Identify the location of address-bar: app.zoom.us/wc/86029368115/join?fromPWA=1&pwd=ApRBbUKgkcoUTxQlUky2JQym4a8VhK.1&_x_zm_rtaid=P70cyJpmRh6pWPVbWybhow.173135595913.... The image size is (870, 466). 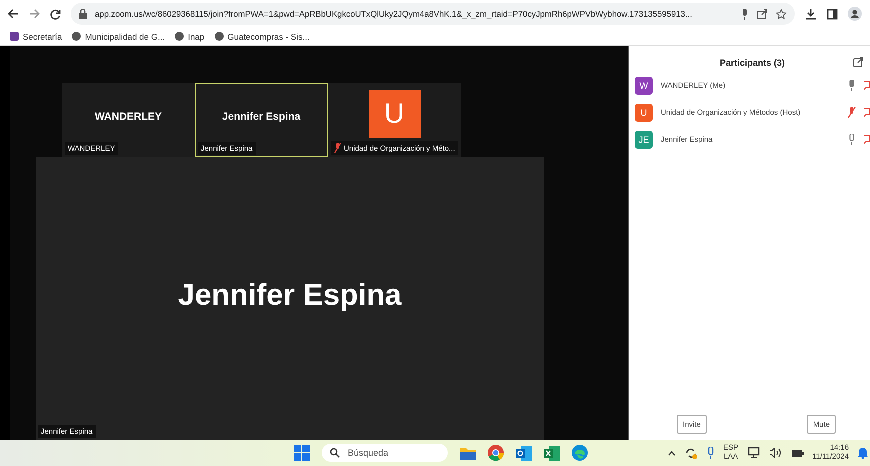
(433, 14).